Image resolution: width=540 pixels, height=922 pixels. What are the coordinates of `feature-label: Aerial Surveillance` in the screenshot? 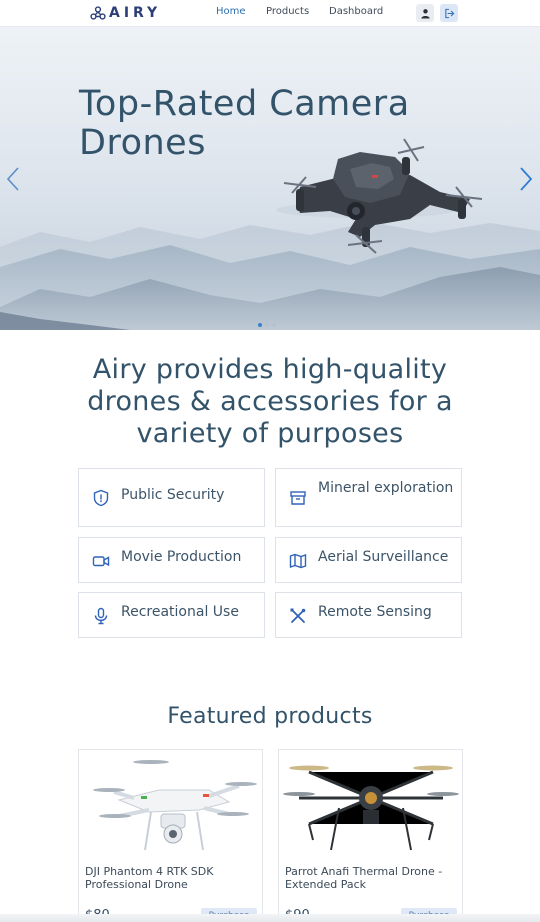 It's located at (383, 557).